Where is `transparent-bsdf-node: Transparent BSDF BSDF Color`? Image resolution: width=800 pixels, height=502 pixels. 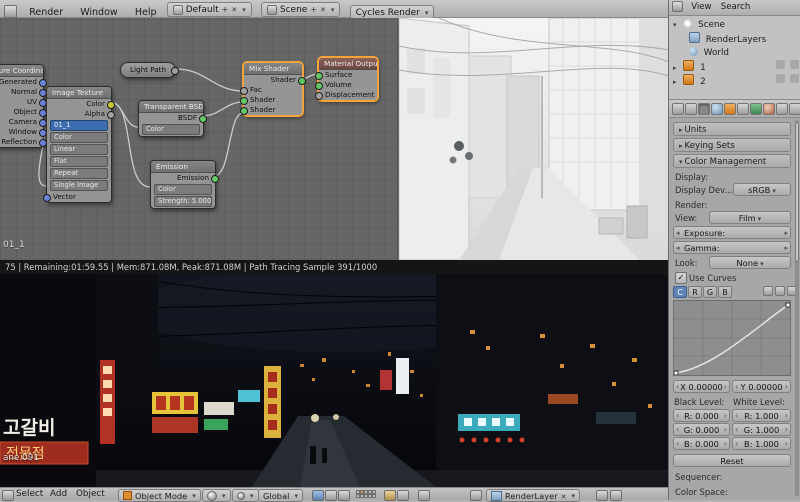
transparent-bsdf-node: Transparent BSDF BSDF Color is located at coordinates (172, 118).